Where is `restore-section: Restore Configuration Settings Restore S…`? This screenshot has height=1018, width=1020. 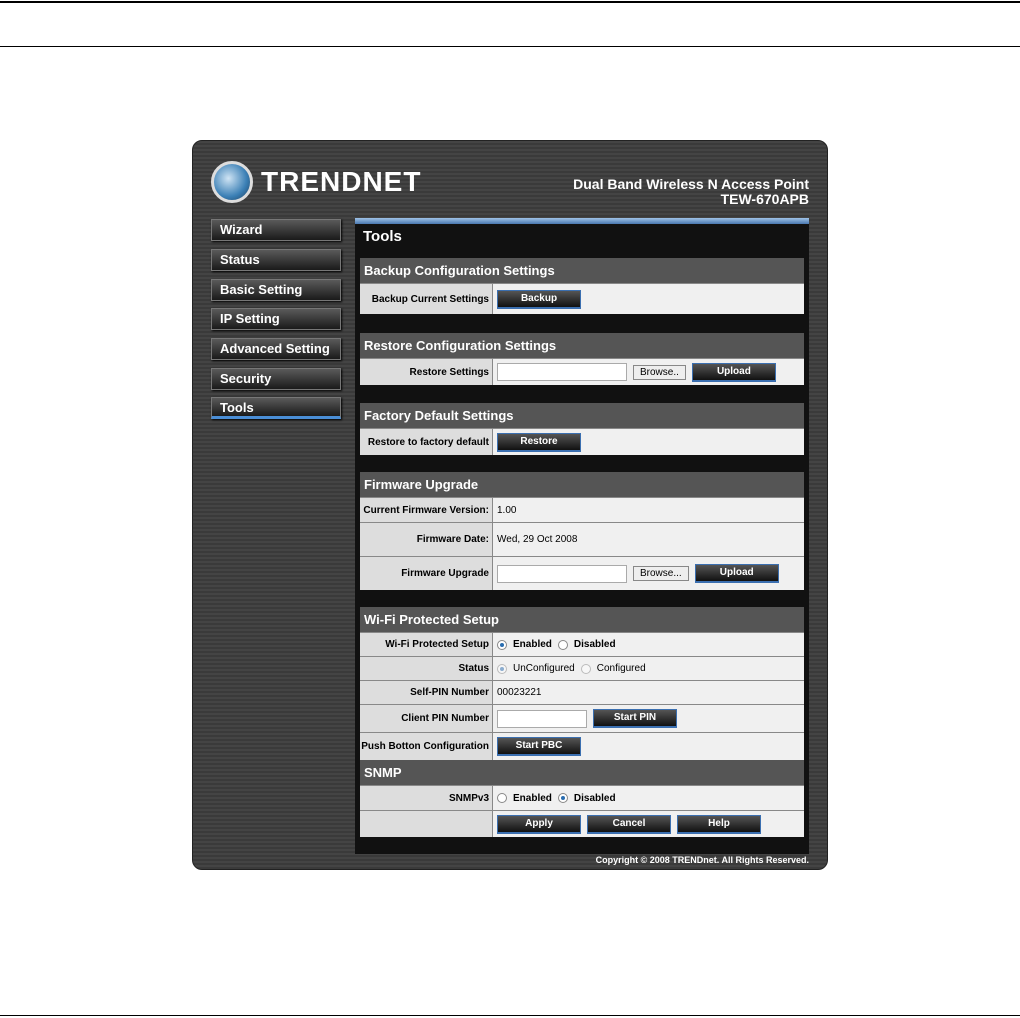 restore-section: Restore Configuration Settings Restore S… is located at coordinates (582, 359).